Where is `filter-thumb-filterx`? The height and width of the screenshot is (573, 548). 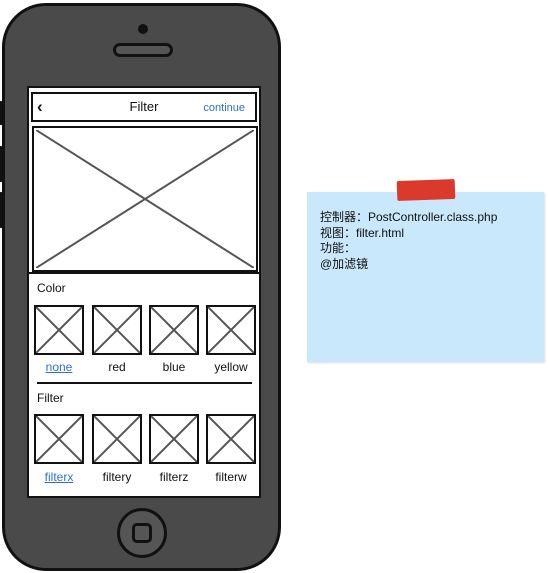
filter-thumb-filterx is located at coordinates (59, 439).